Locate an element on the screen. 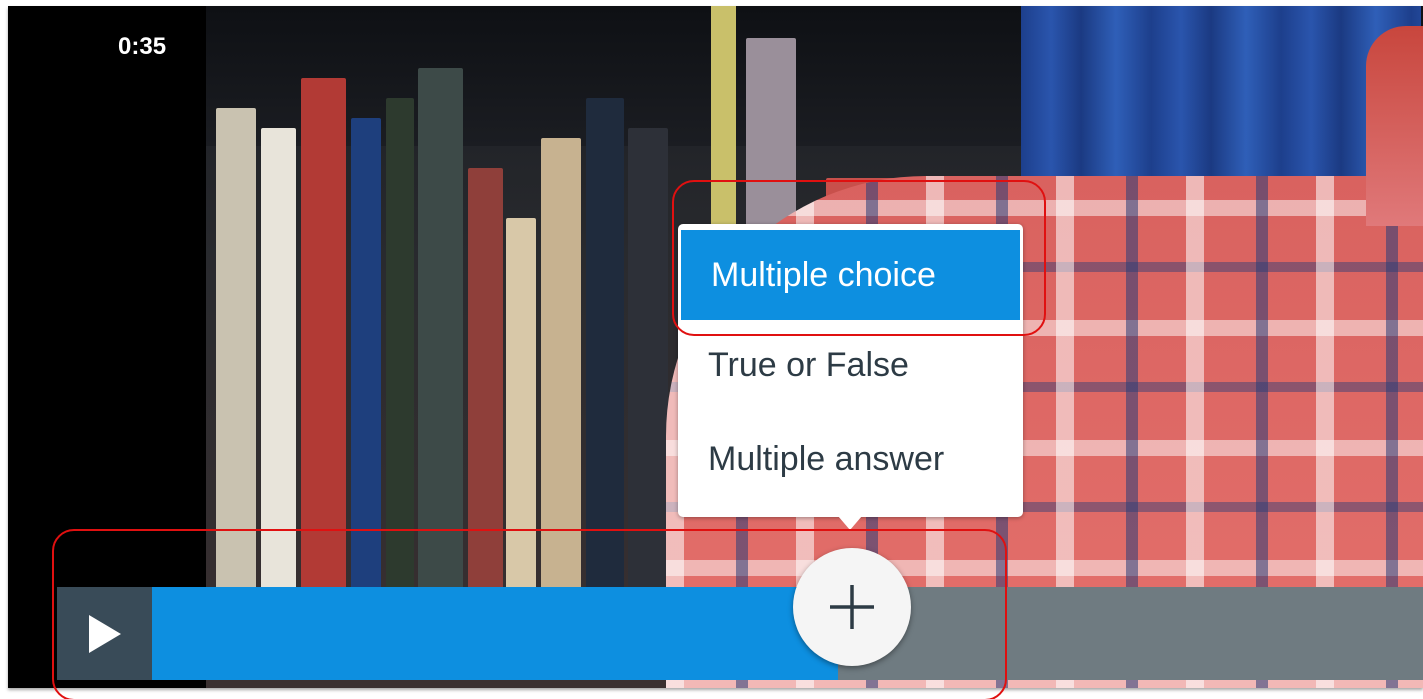 This screenshot has height=699, width=1423. menu-item-multiple-answer: Multiple answer is located at coordinates (850, 459).